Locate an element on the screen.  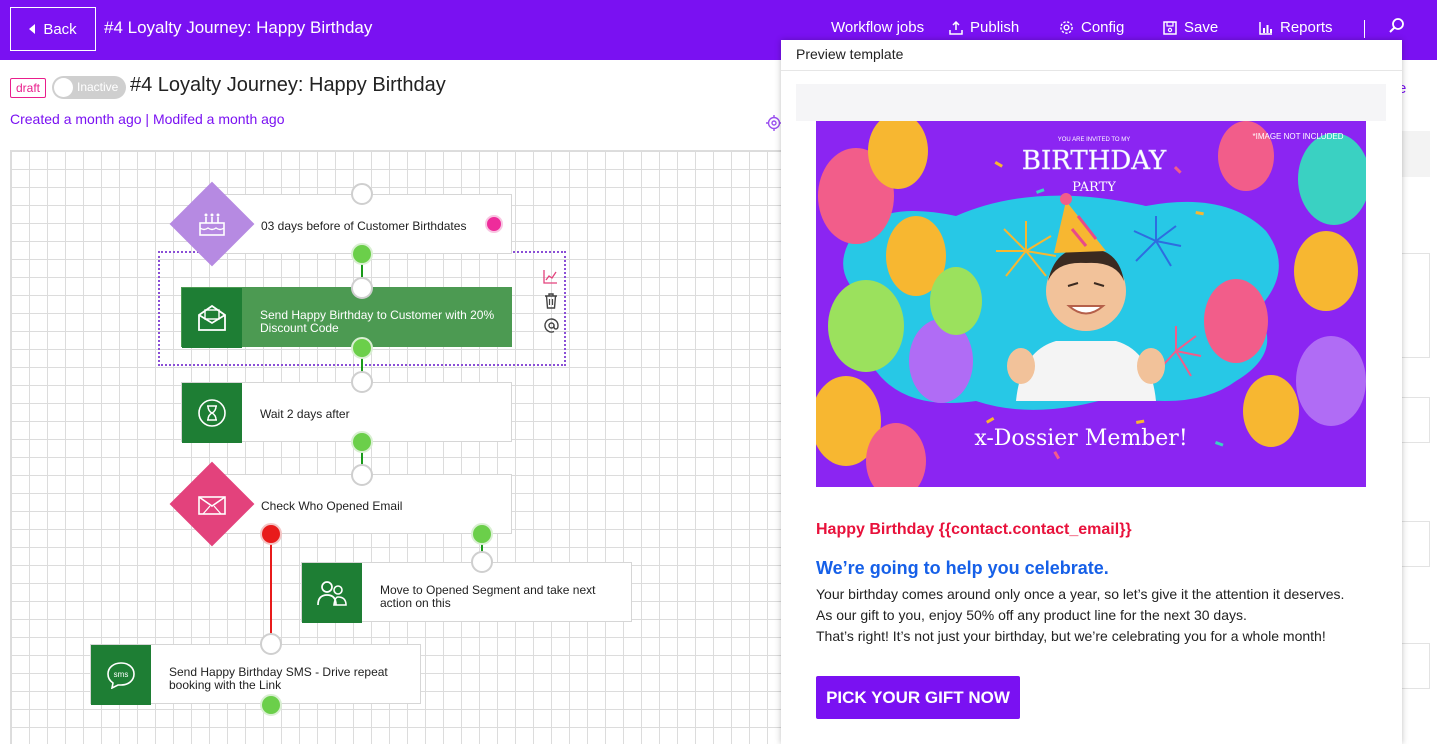
back-button: Back is located at coordinates (53, 29).